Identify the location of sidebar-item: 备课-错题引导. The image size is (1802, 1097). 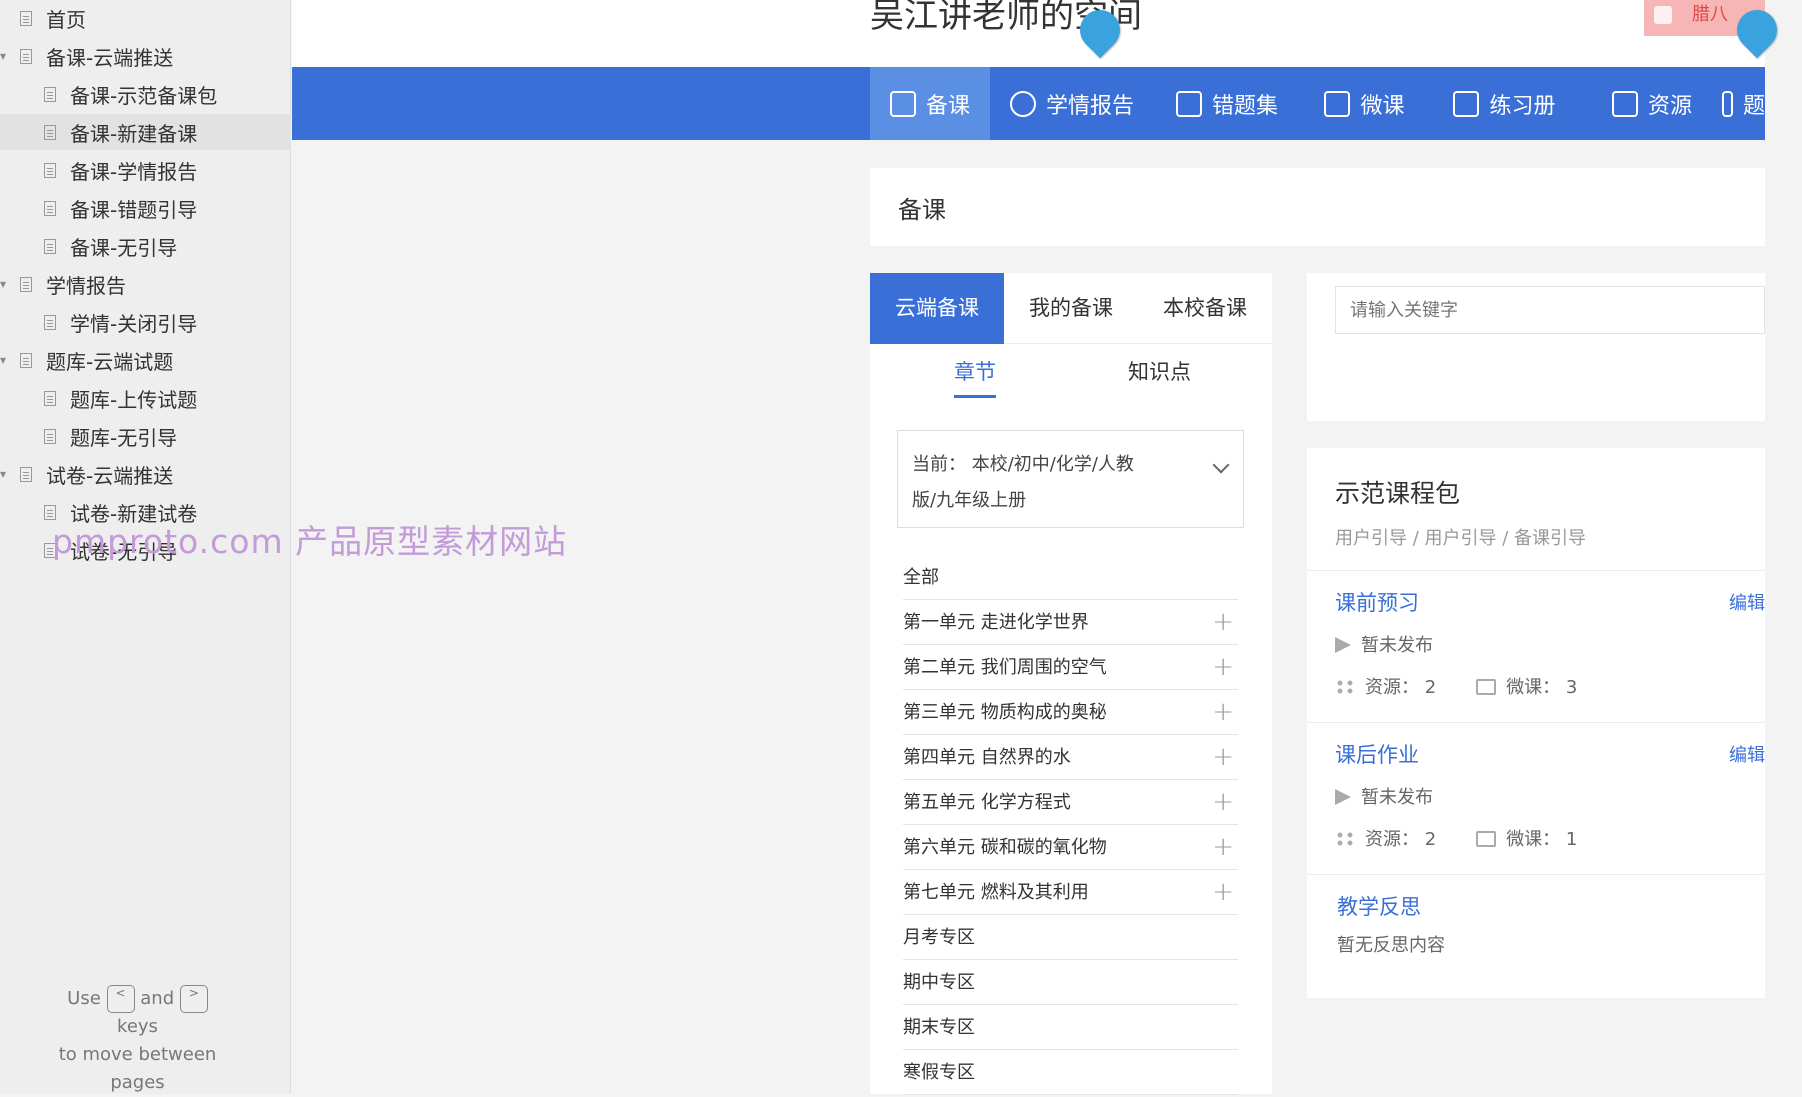
(145, 208).